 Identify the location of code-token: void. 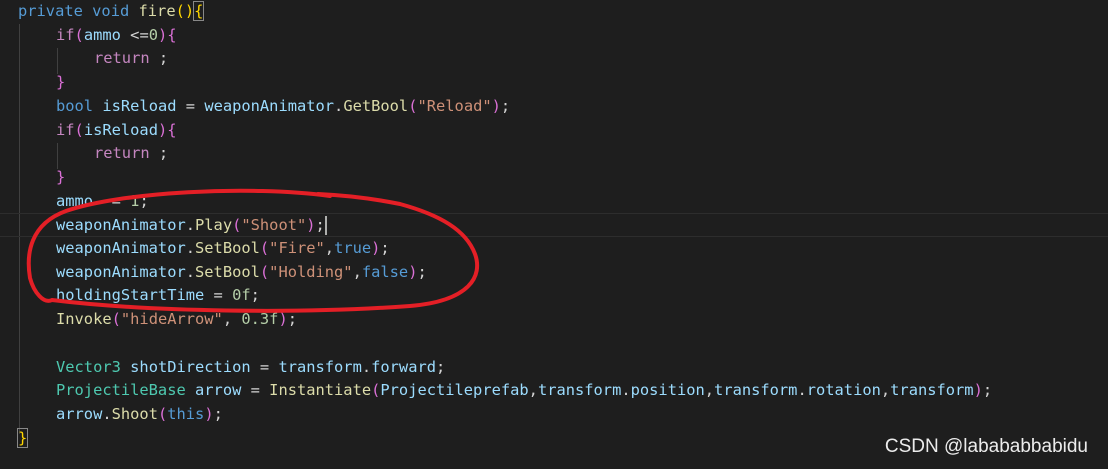
(111, 11).